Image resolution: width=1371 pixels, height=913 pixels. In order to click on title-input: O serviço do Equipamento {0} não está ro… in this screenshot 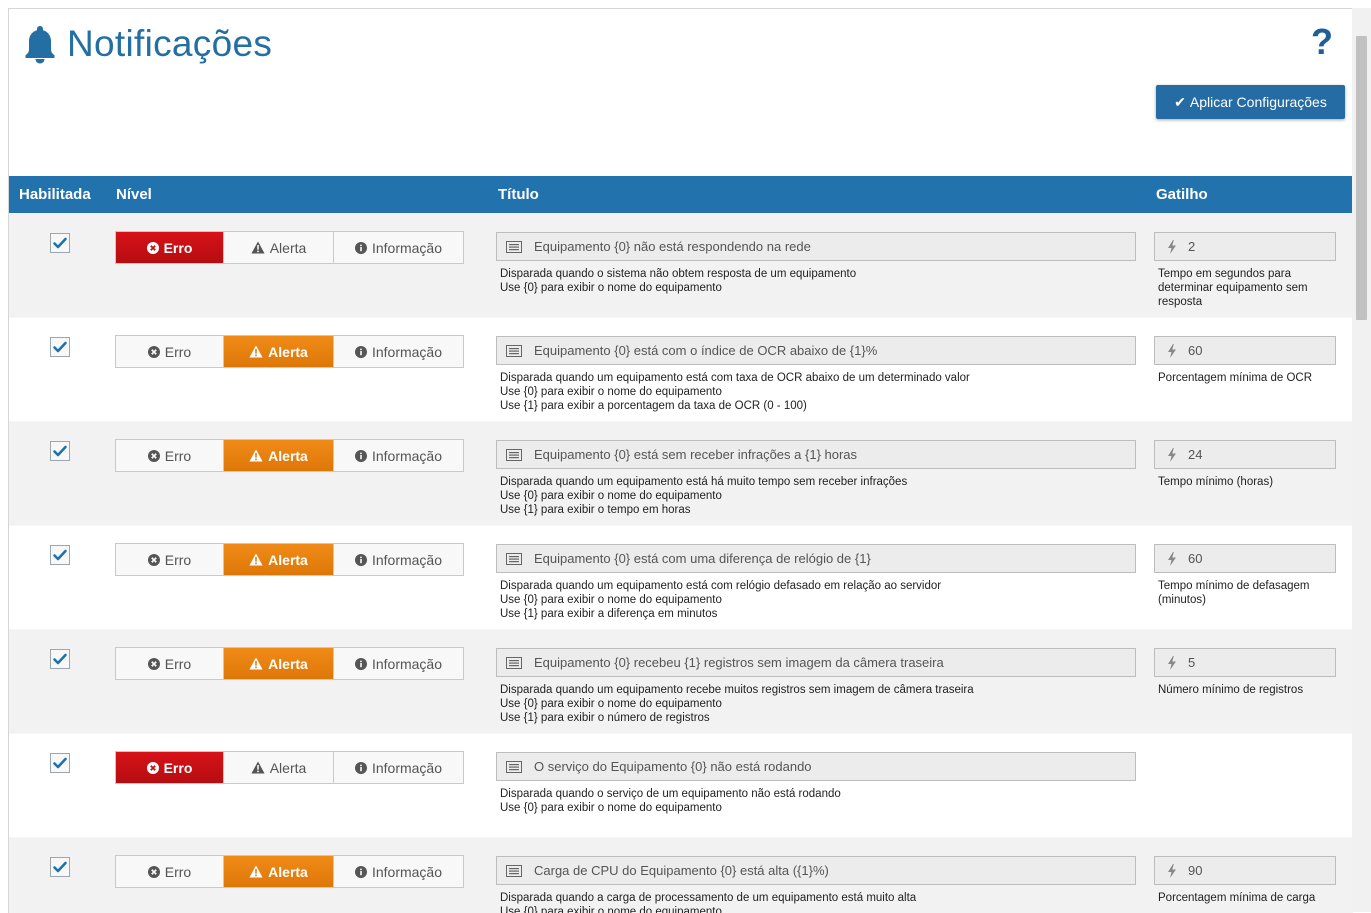, I will do `click(816, 766)`.